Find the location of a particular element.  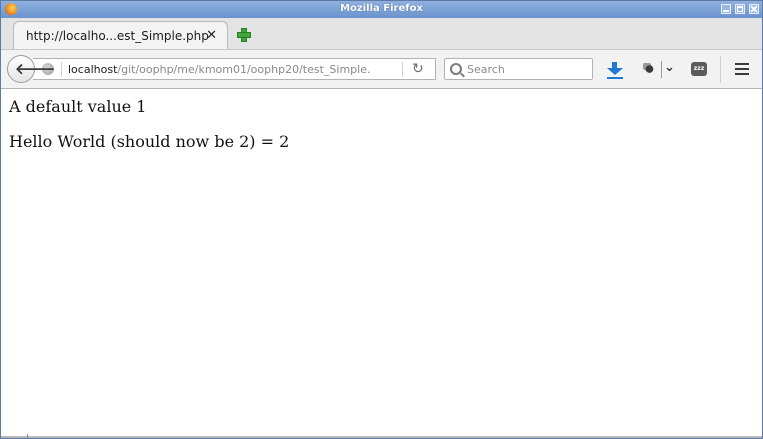

tab-test-simple: http://localho...est_Simple.php ✕ is located at coordinates (120, 35).